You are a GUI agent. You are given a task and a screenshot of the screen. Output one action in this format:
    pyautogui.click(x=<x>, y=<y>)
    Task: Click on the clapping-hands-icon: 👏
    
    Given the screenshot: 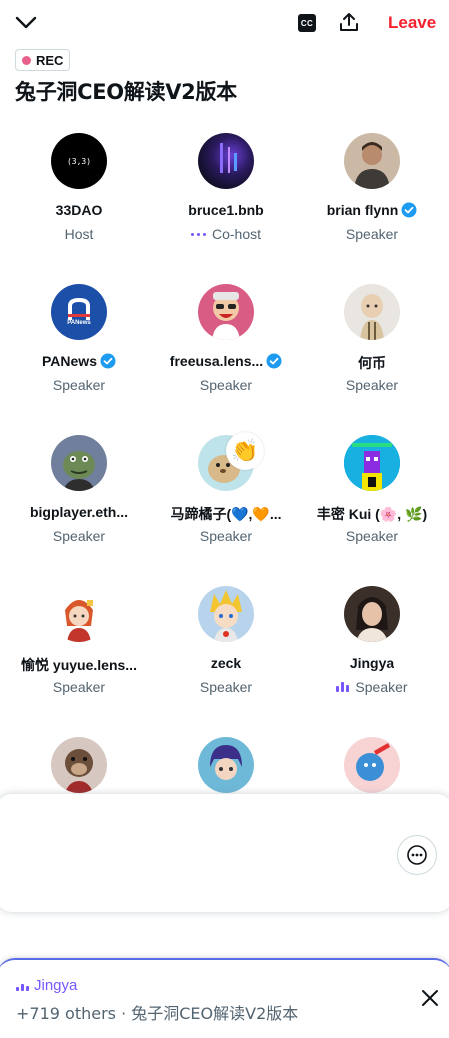 What is the action you would take?
    pyautogui.click(x=245, y=451)
    